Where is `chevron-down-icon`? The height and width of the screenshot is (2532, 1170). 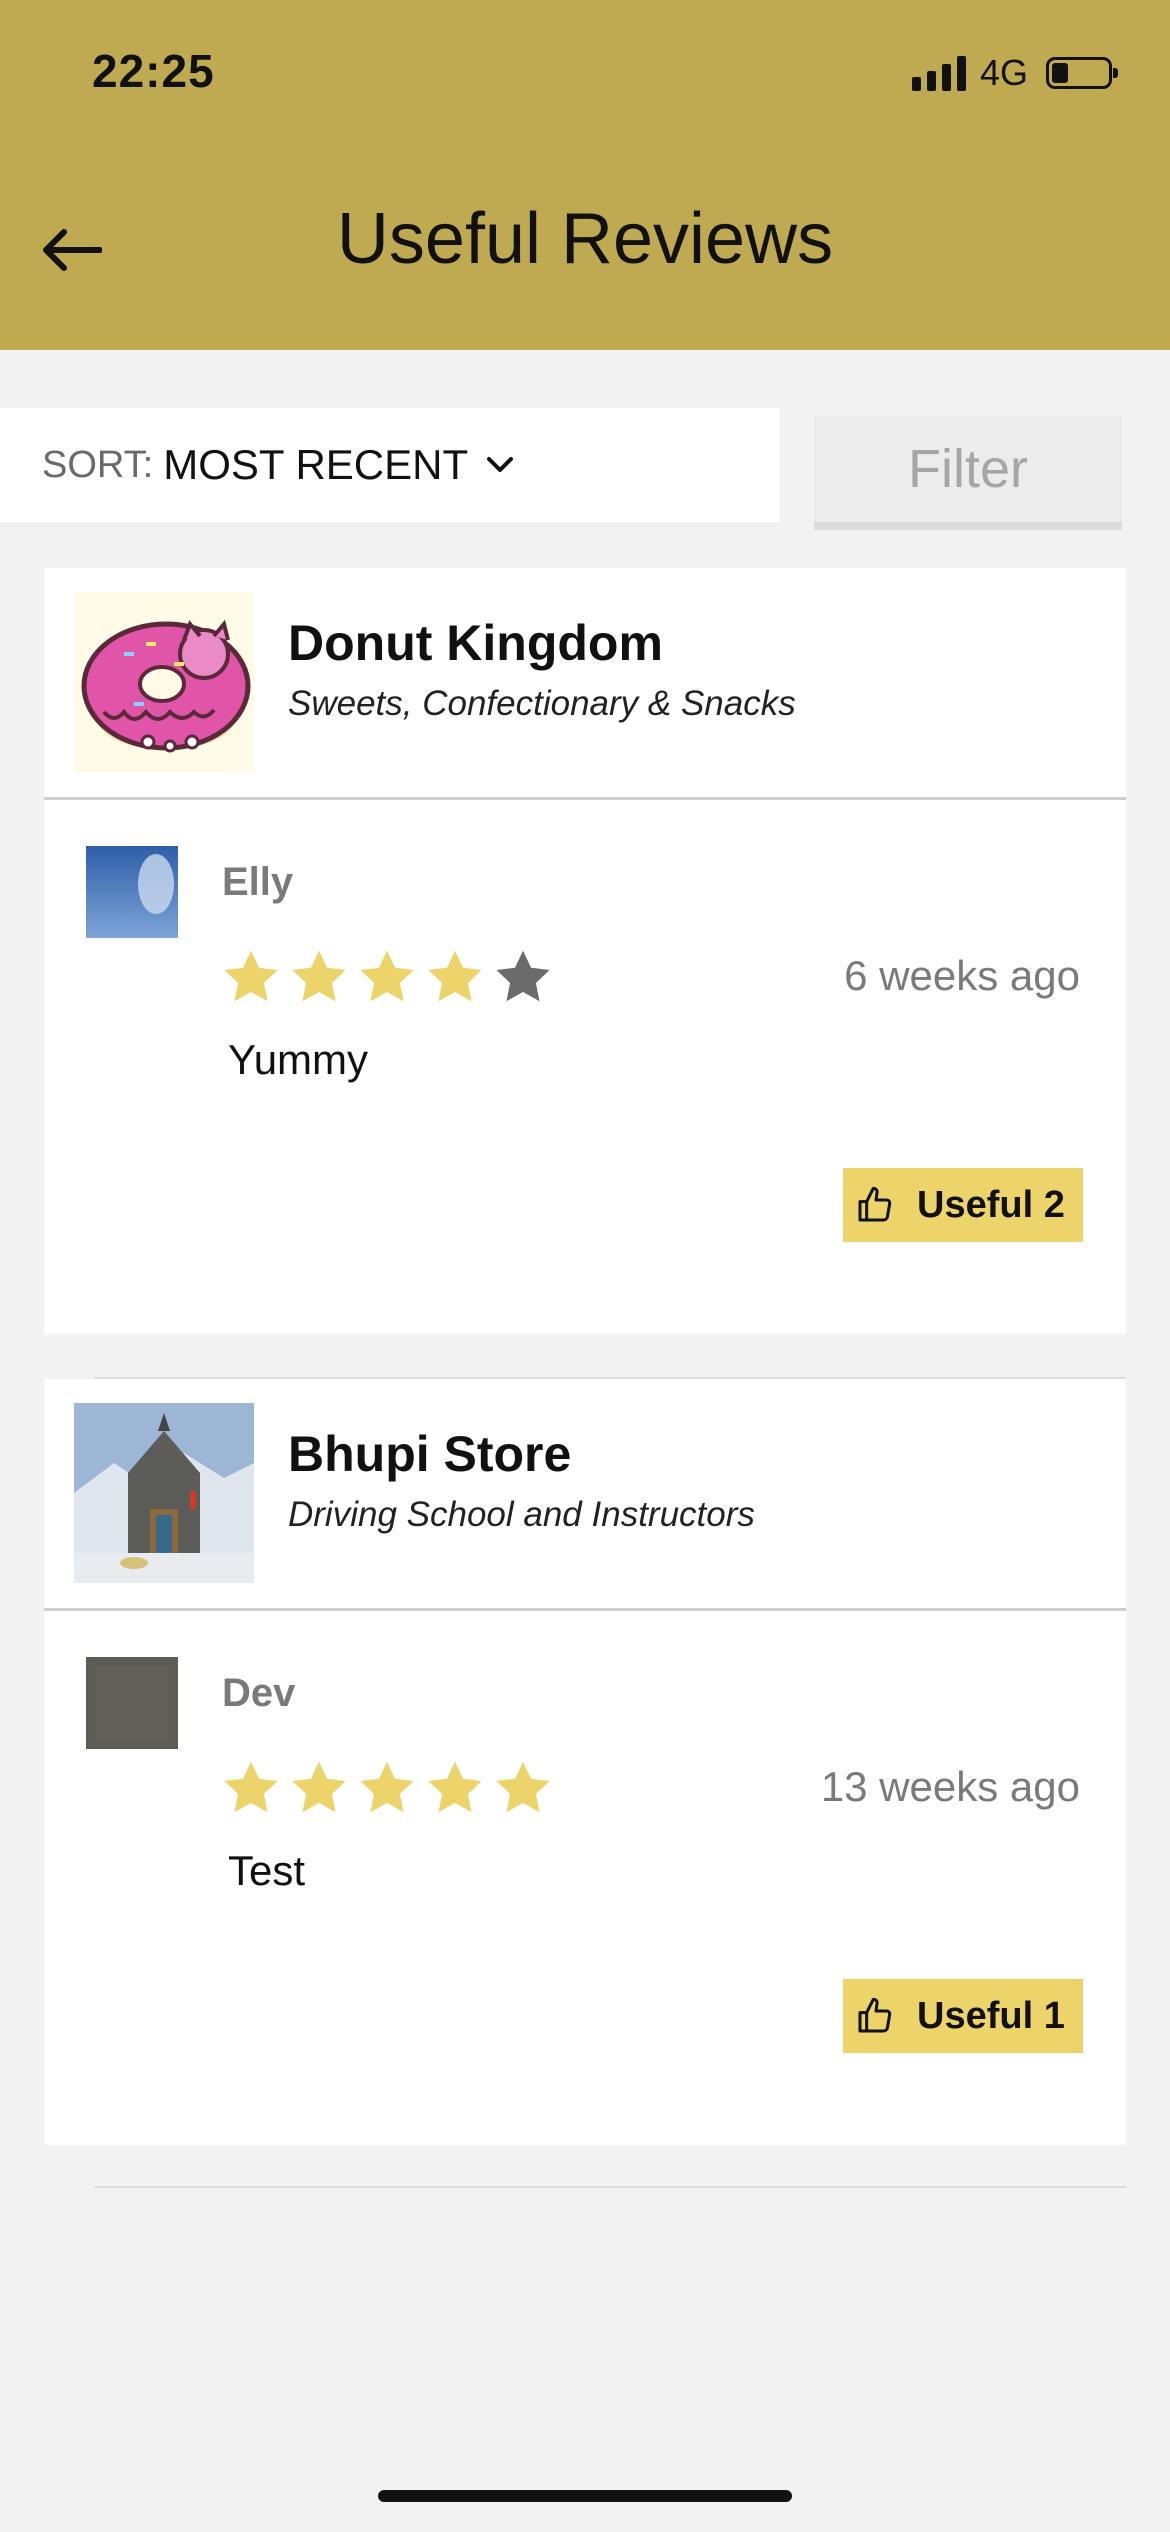
chevron-down-icon is located at coordinates (500, 464).